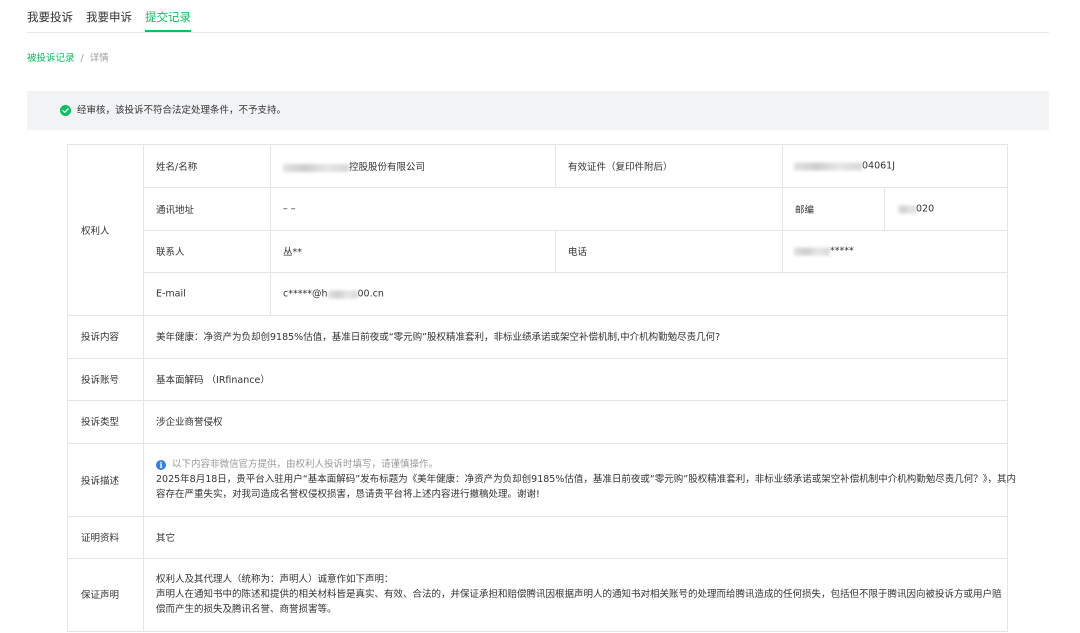 This screenshot has width=1080, height=633. I want to click on email-value: c*****@h 00.cn, so click(333, 294).